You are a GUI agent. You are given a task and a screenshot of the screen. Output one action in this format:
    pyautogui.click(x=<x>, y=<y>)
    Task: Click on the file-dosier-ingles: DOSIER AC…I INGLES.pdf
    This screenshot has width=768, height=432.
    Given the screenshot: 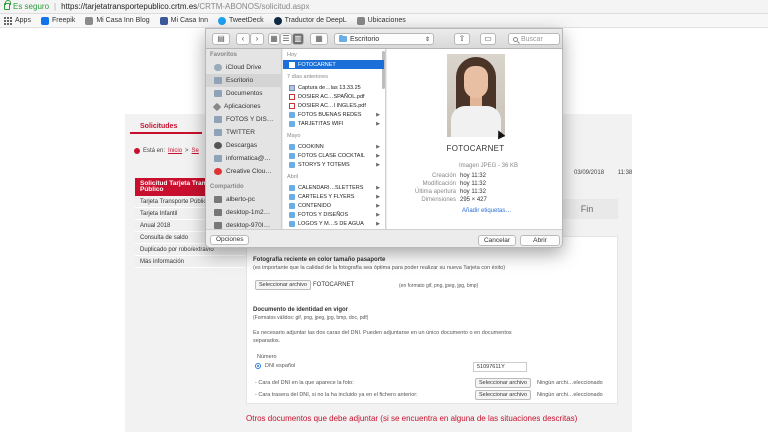 What is the action you would take?
    pyautogui.click(x=333, y=105)
    